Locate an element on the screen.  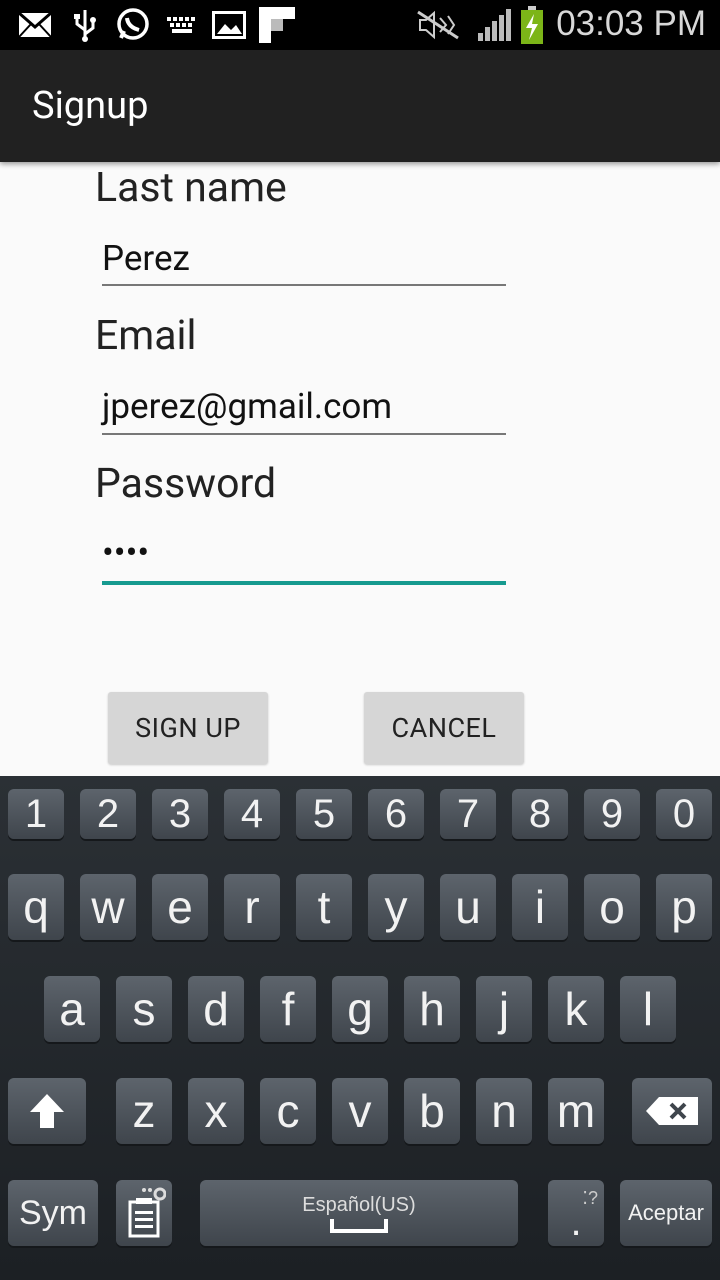
period-key: ⁚? . is located at coordinates (576, 1213).